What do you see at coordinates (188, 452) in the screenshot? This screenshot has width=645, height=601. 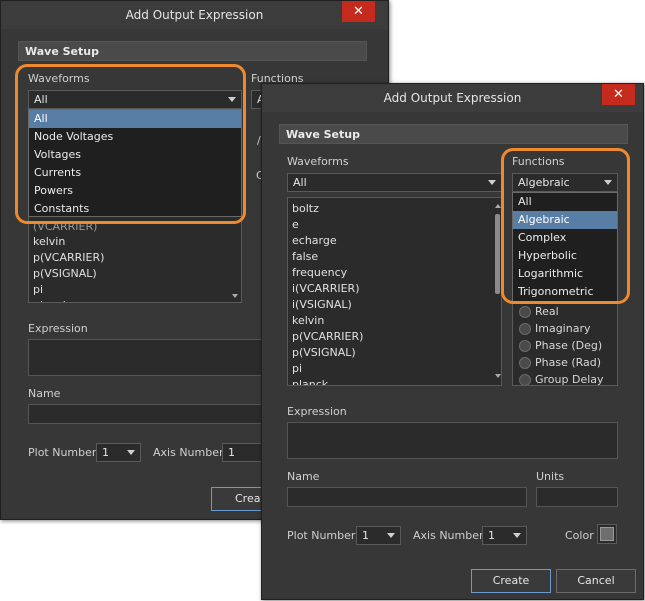 I see `back-axis-number-label: Axis Number` at bounding box center [188, 452].